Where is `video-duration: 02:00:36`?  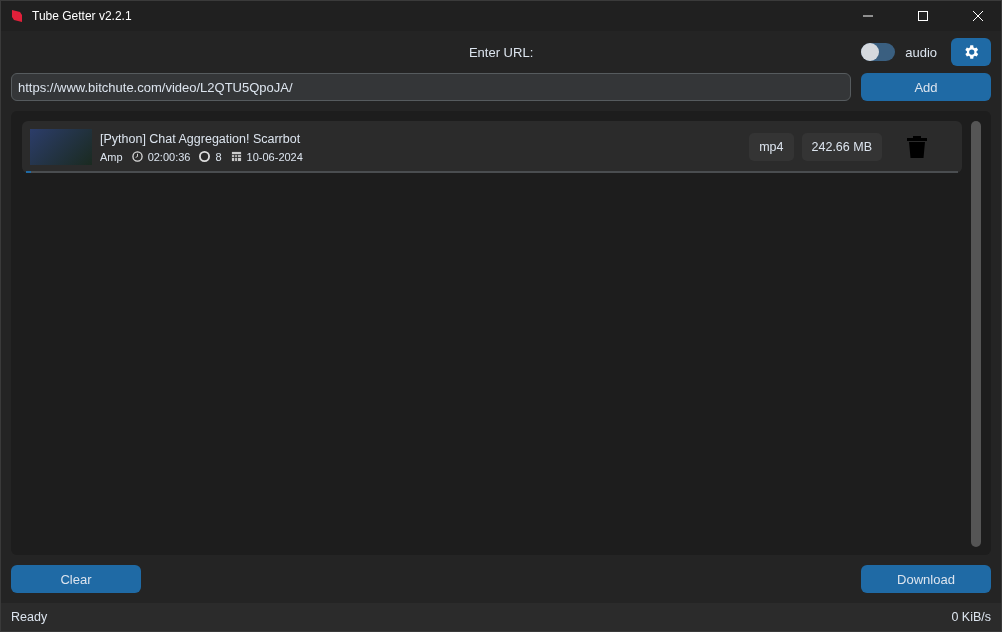 video-duration: 02:00:36 is located at coordinates (169, 156).